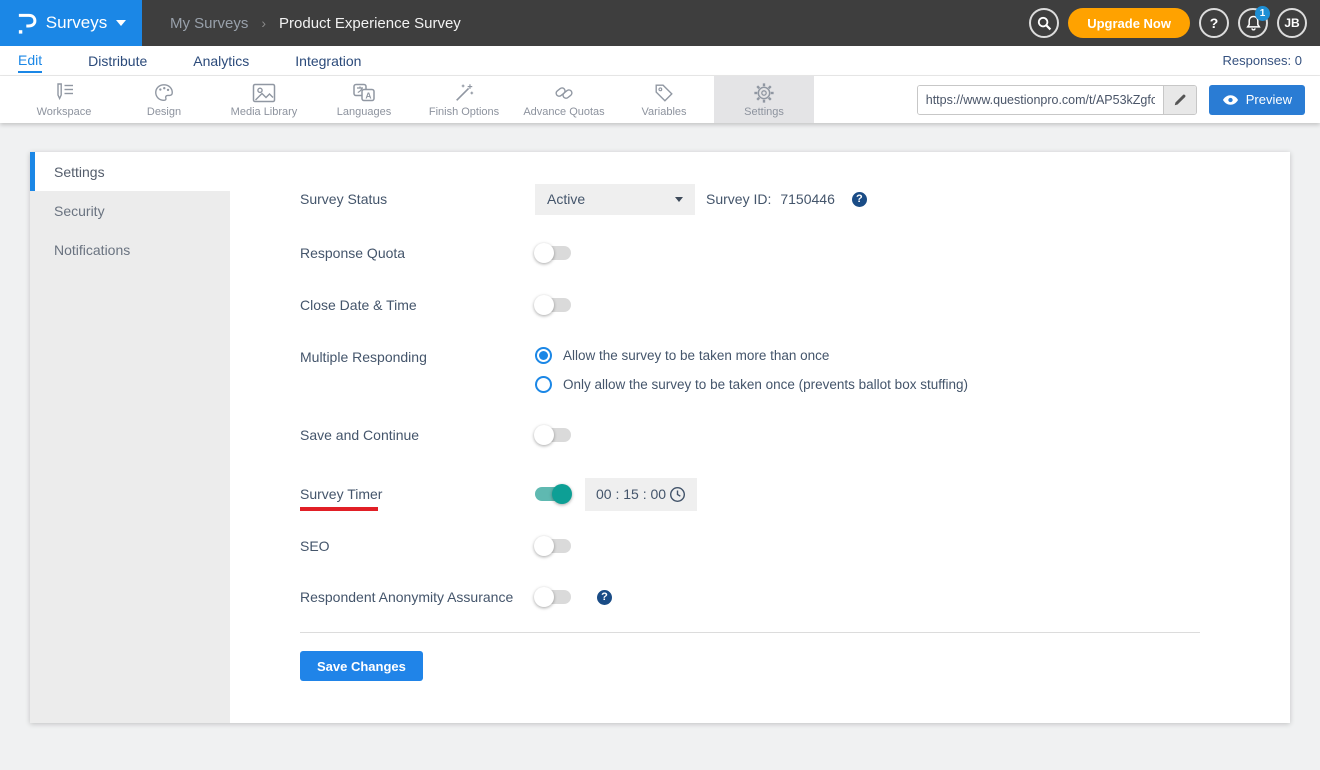 The image size is (1320, 770). Describe the element at coordinates (360, 435) in the screenshot. I see `save-and-continue-label: Save and Continue` at that location.